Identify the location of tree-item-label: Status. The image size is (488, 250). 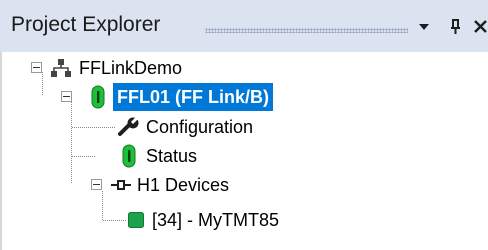
(172, 156).